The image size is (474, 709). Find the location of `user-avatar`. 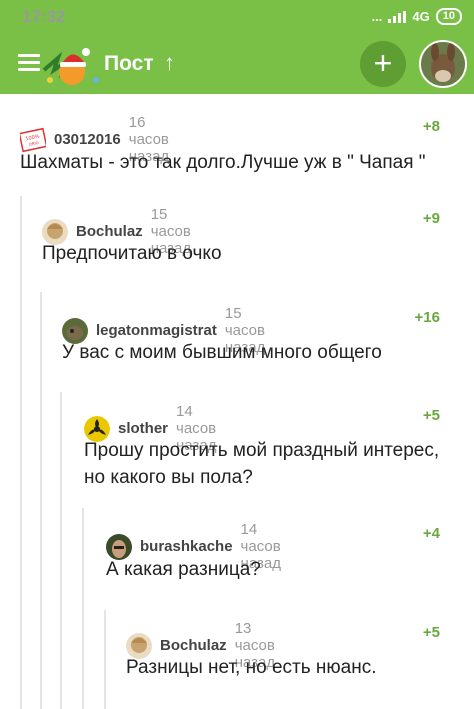

user-avatar is located at coordinates (443, 64).